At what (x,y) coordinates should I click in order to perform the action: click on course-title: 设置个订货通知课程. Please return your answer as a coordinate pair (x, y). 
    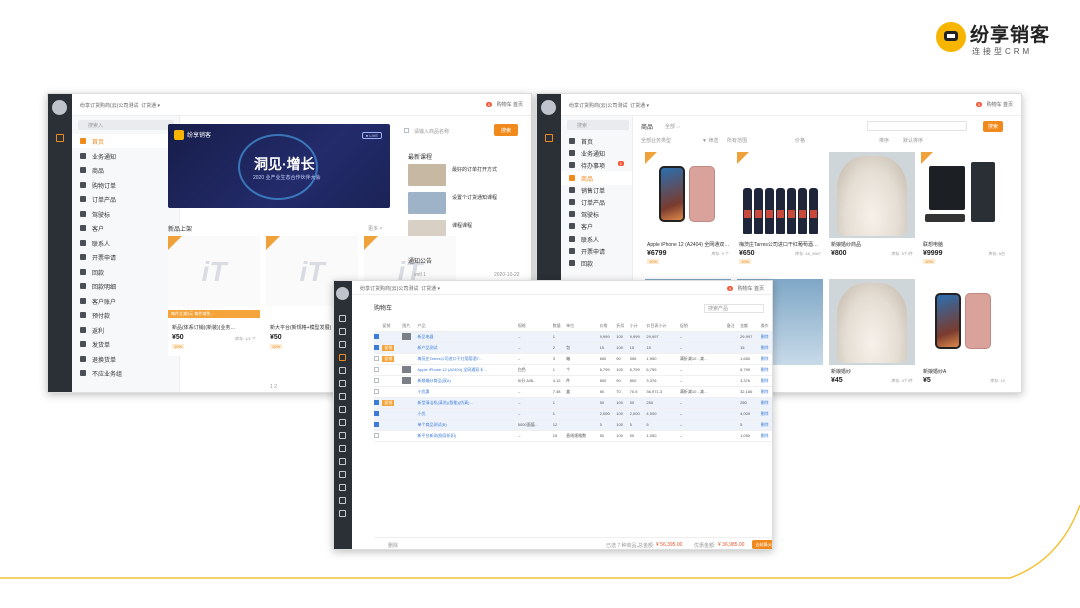
    Looking at the image, I should click on (474, 197).